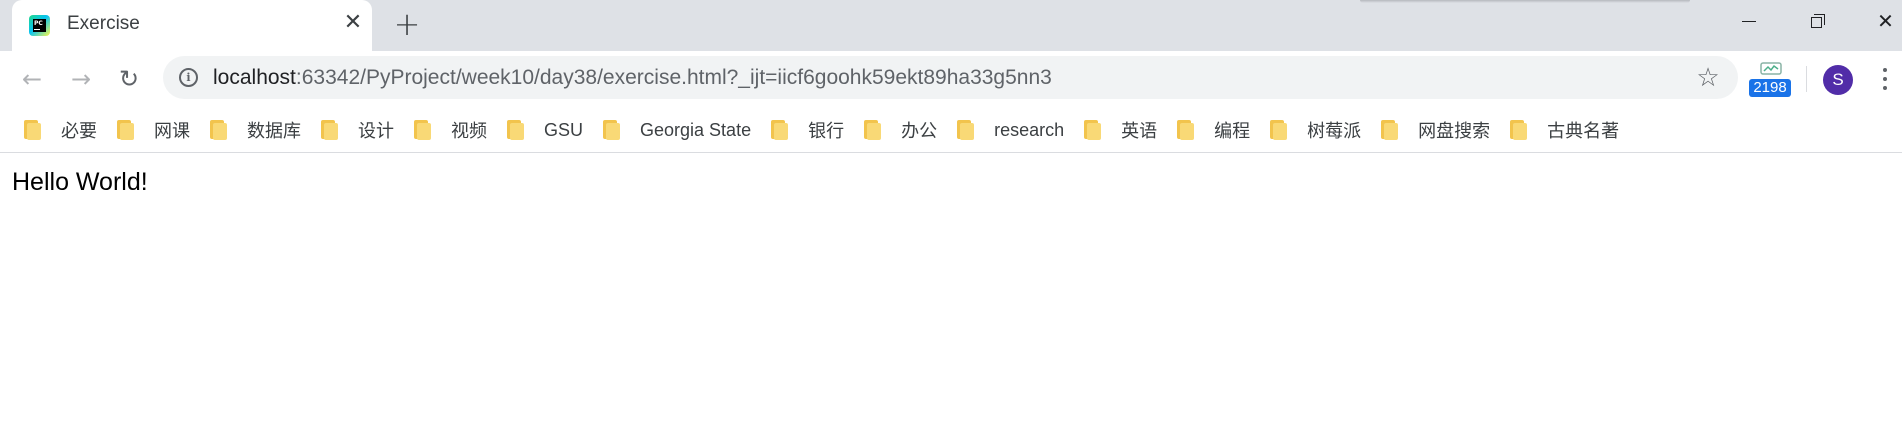 The height and width of the screenshot is (435, 1902). What do you see at coordinates (1525, 1) in the screenshot?
I see `popup-shadow` at bounding box center [1525, 1].